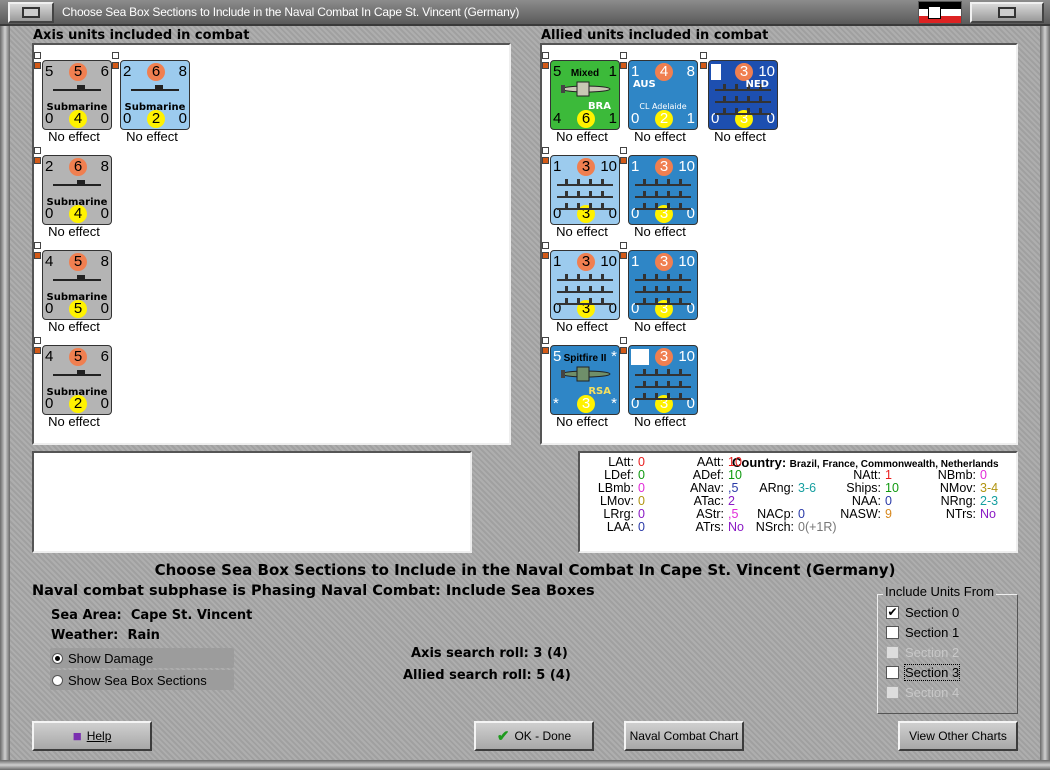  What do you see at coordinates (77, 279) in the screenshot?
I see `submarine-icon` at bounding box center [77, 279].